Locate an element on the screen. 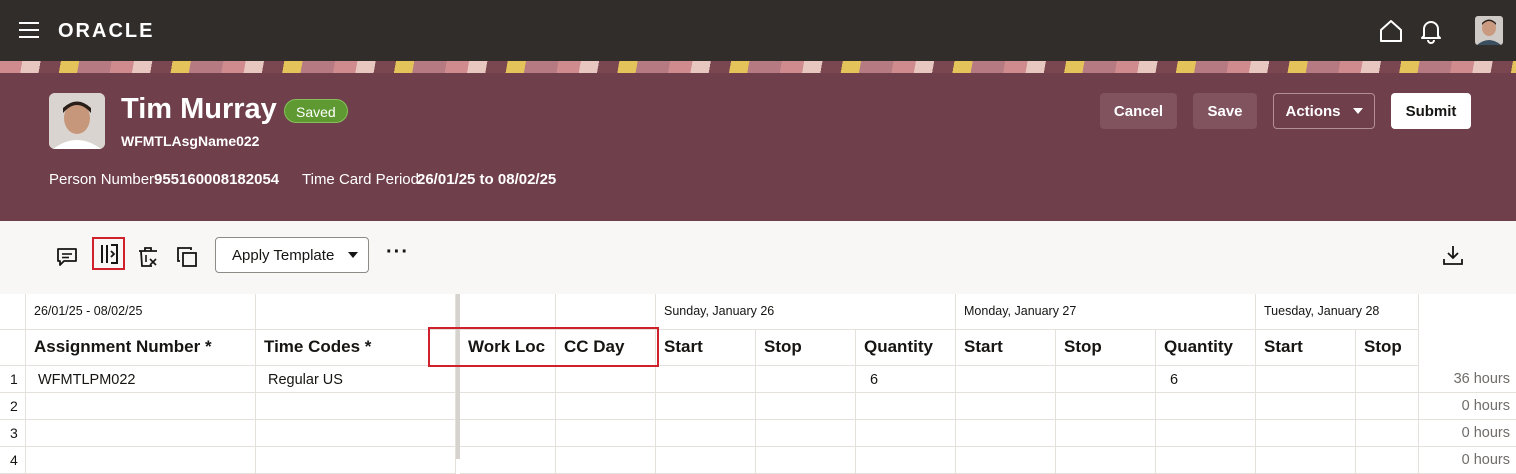 This screenshot has width=1516, height=474. global-header: ORACLE is located at coordinates (758, 30).